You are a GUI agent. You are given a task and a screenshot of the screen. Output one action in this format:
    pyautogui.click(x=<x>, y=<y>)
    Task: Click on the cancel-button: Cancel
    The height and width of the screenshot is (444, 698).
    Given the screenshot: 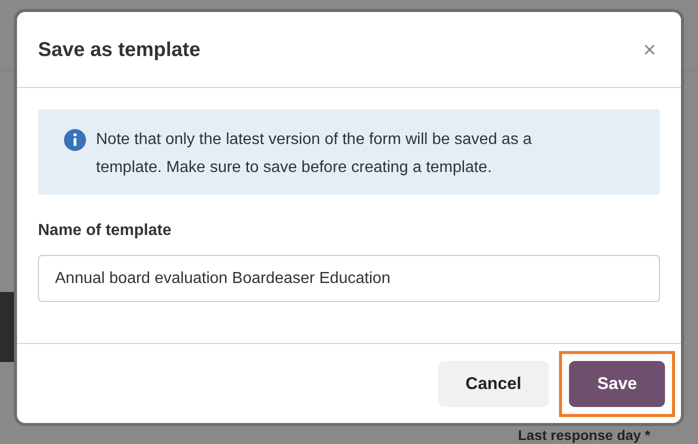 What is the action you would take?
    pyautogui.click(x=494, y=383)
    